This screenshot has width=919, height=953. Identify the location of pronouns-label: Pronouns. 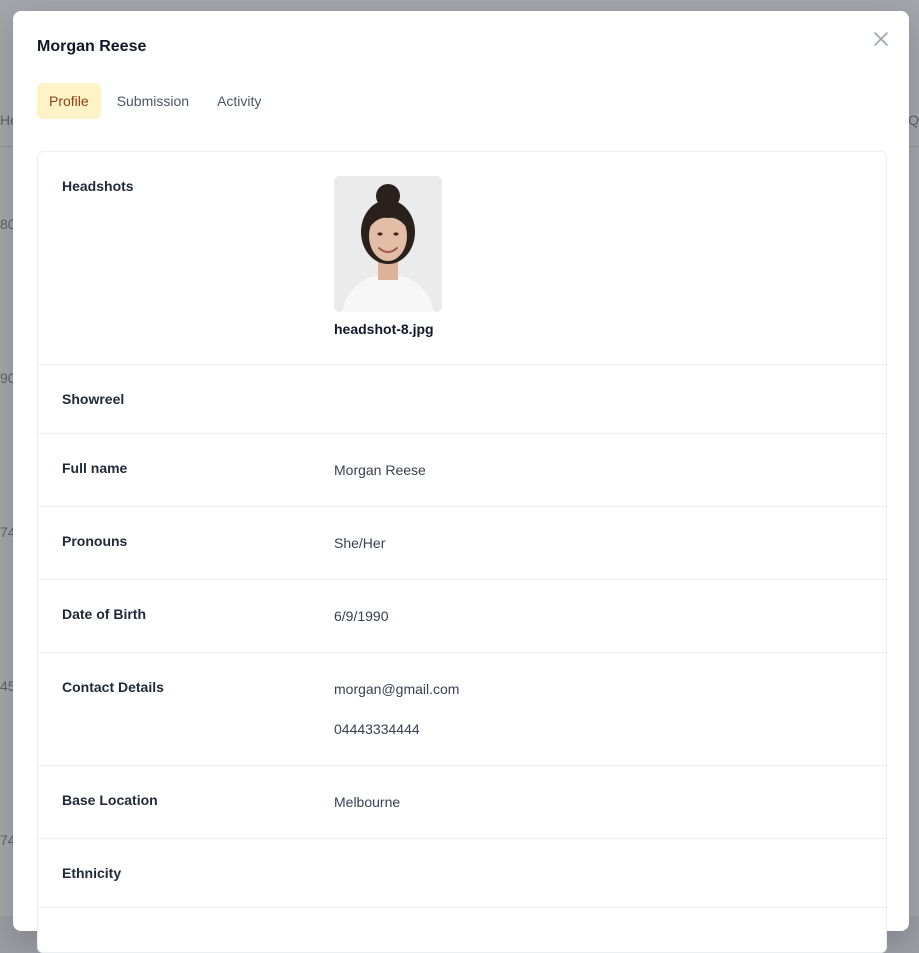
(95, 541).